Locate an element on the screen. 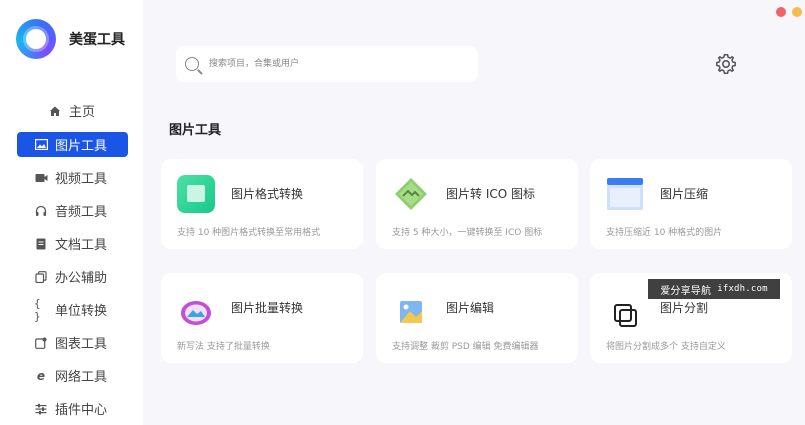 This screenshot has height=425, width=805. gear-icon is located at coordinates (726, 64).